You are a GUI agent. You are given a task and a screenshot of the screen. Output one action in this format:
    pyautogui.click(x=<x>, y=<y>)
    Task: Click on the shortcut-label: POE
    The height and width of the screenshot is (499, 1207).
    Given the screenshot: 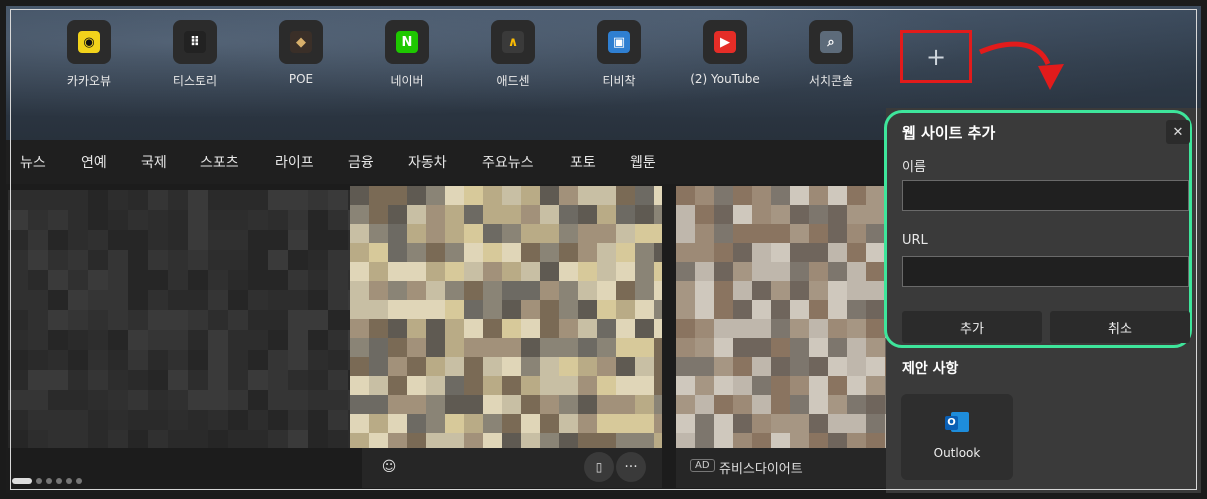 What is the action you would take?
    pyautogui.click(x=301, y=79)
    